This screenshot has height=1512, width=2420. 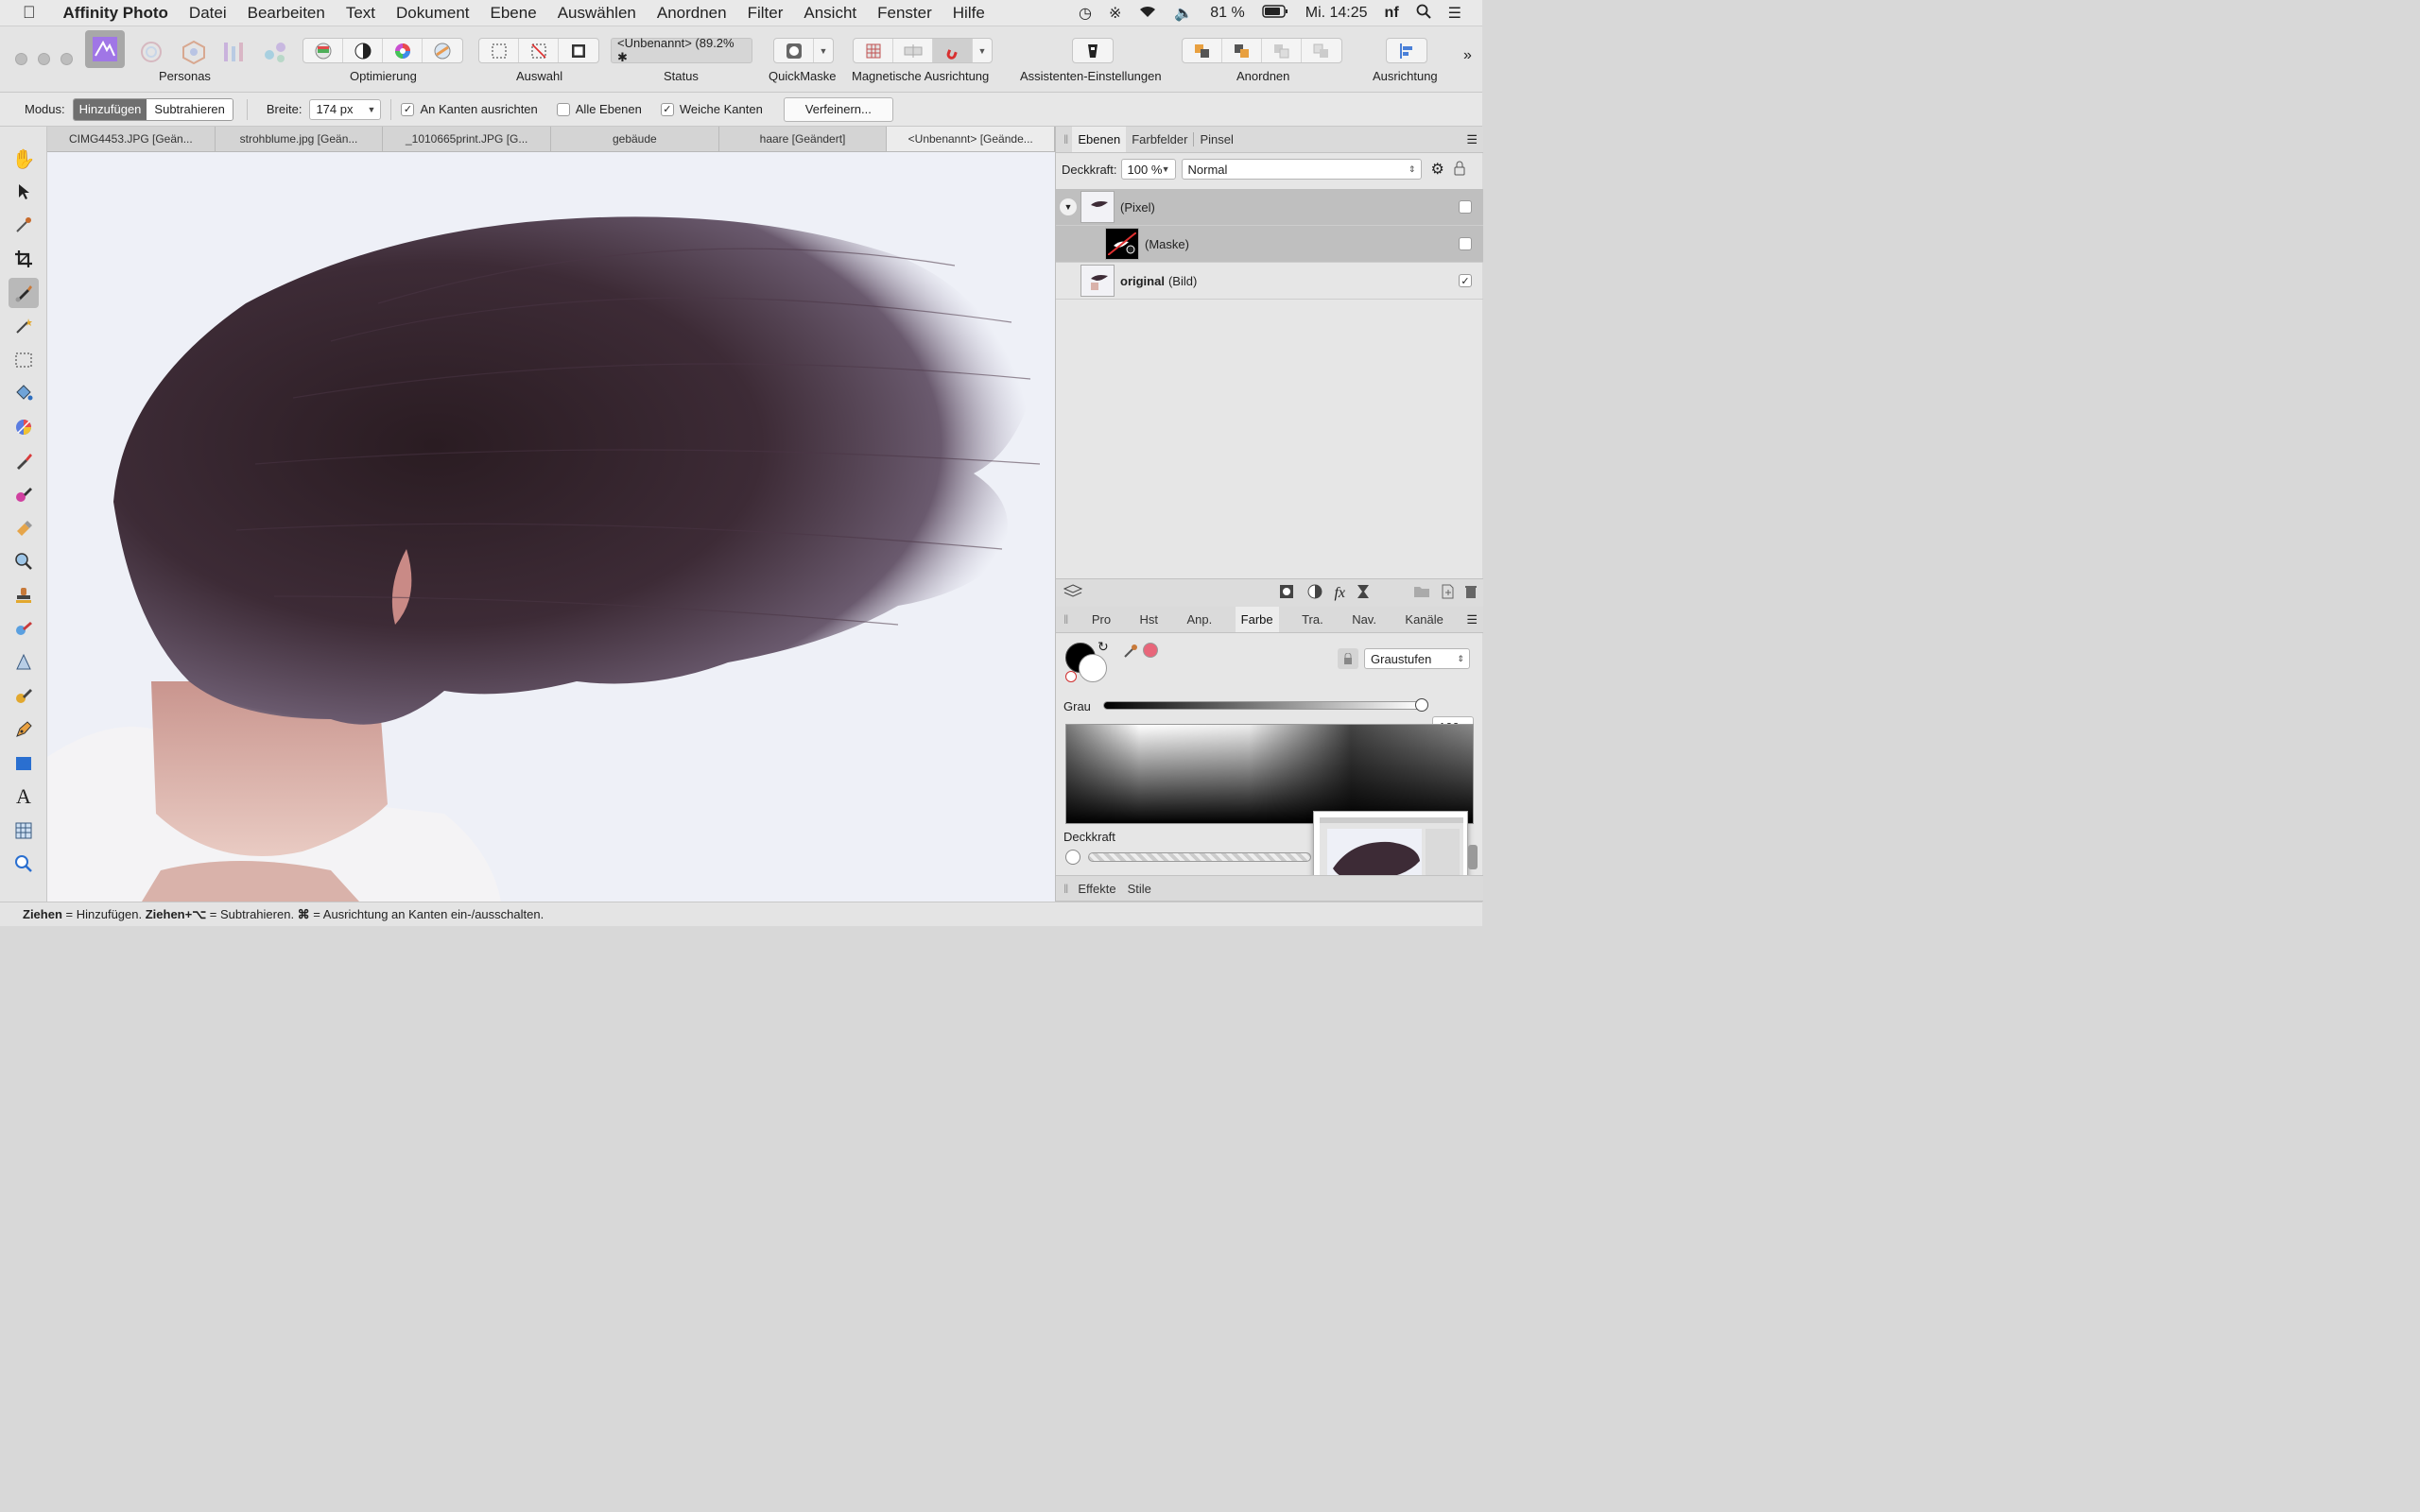 What do you see at coordinates (24, 831) in the screenshot?
I see `mesh-warp-tool-icon` at bounding box center [24, 831].